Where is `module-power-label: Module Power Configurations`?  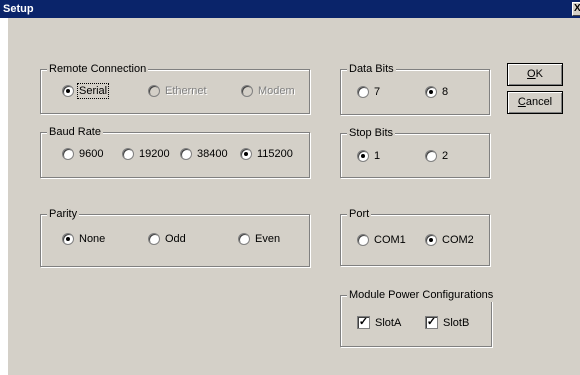
module-power-label: Module Power Configurations is located at coordinates (421, 295).